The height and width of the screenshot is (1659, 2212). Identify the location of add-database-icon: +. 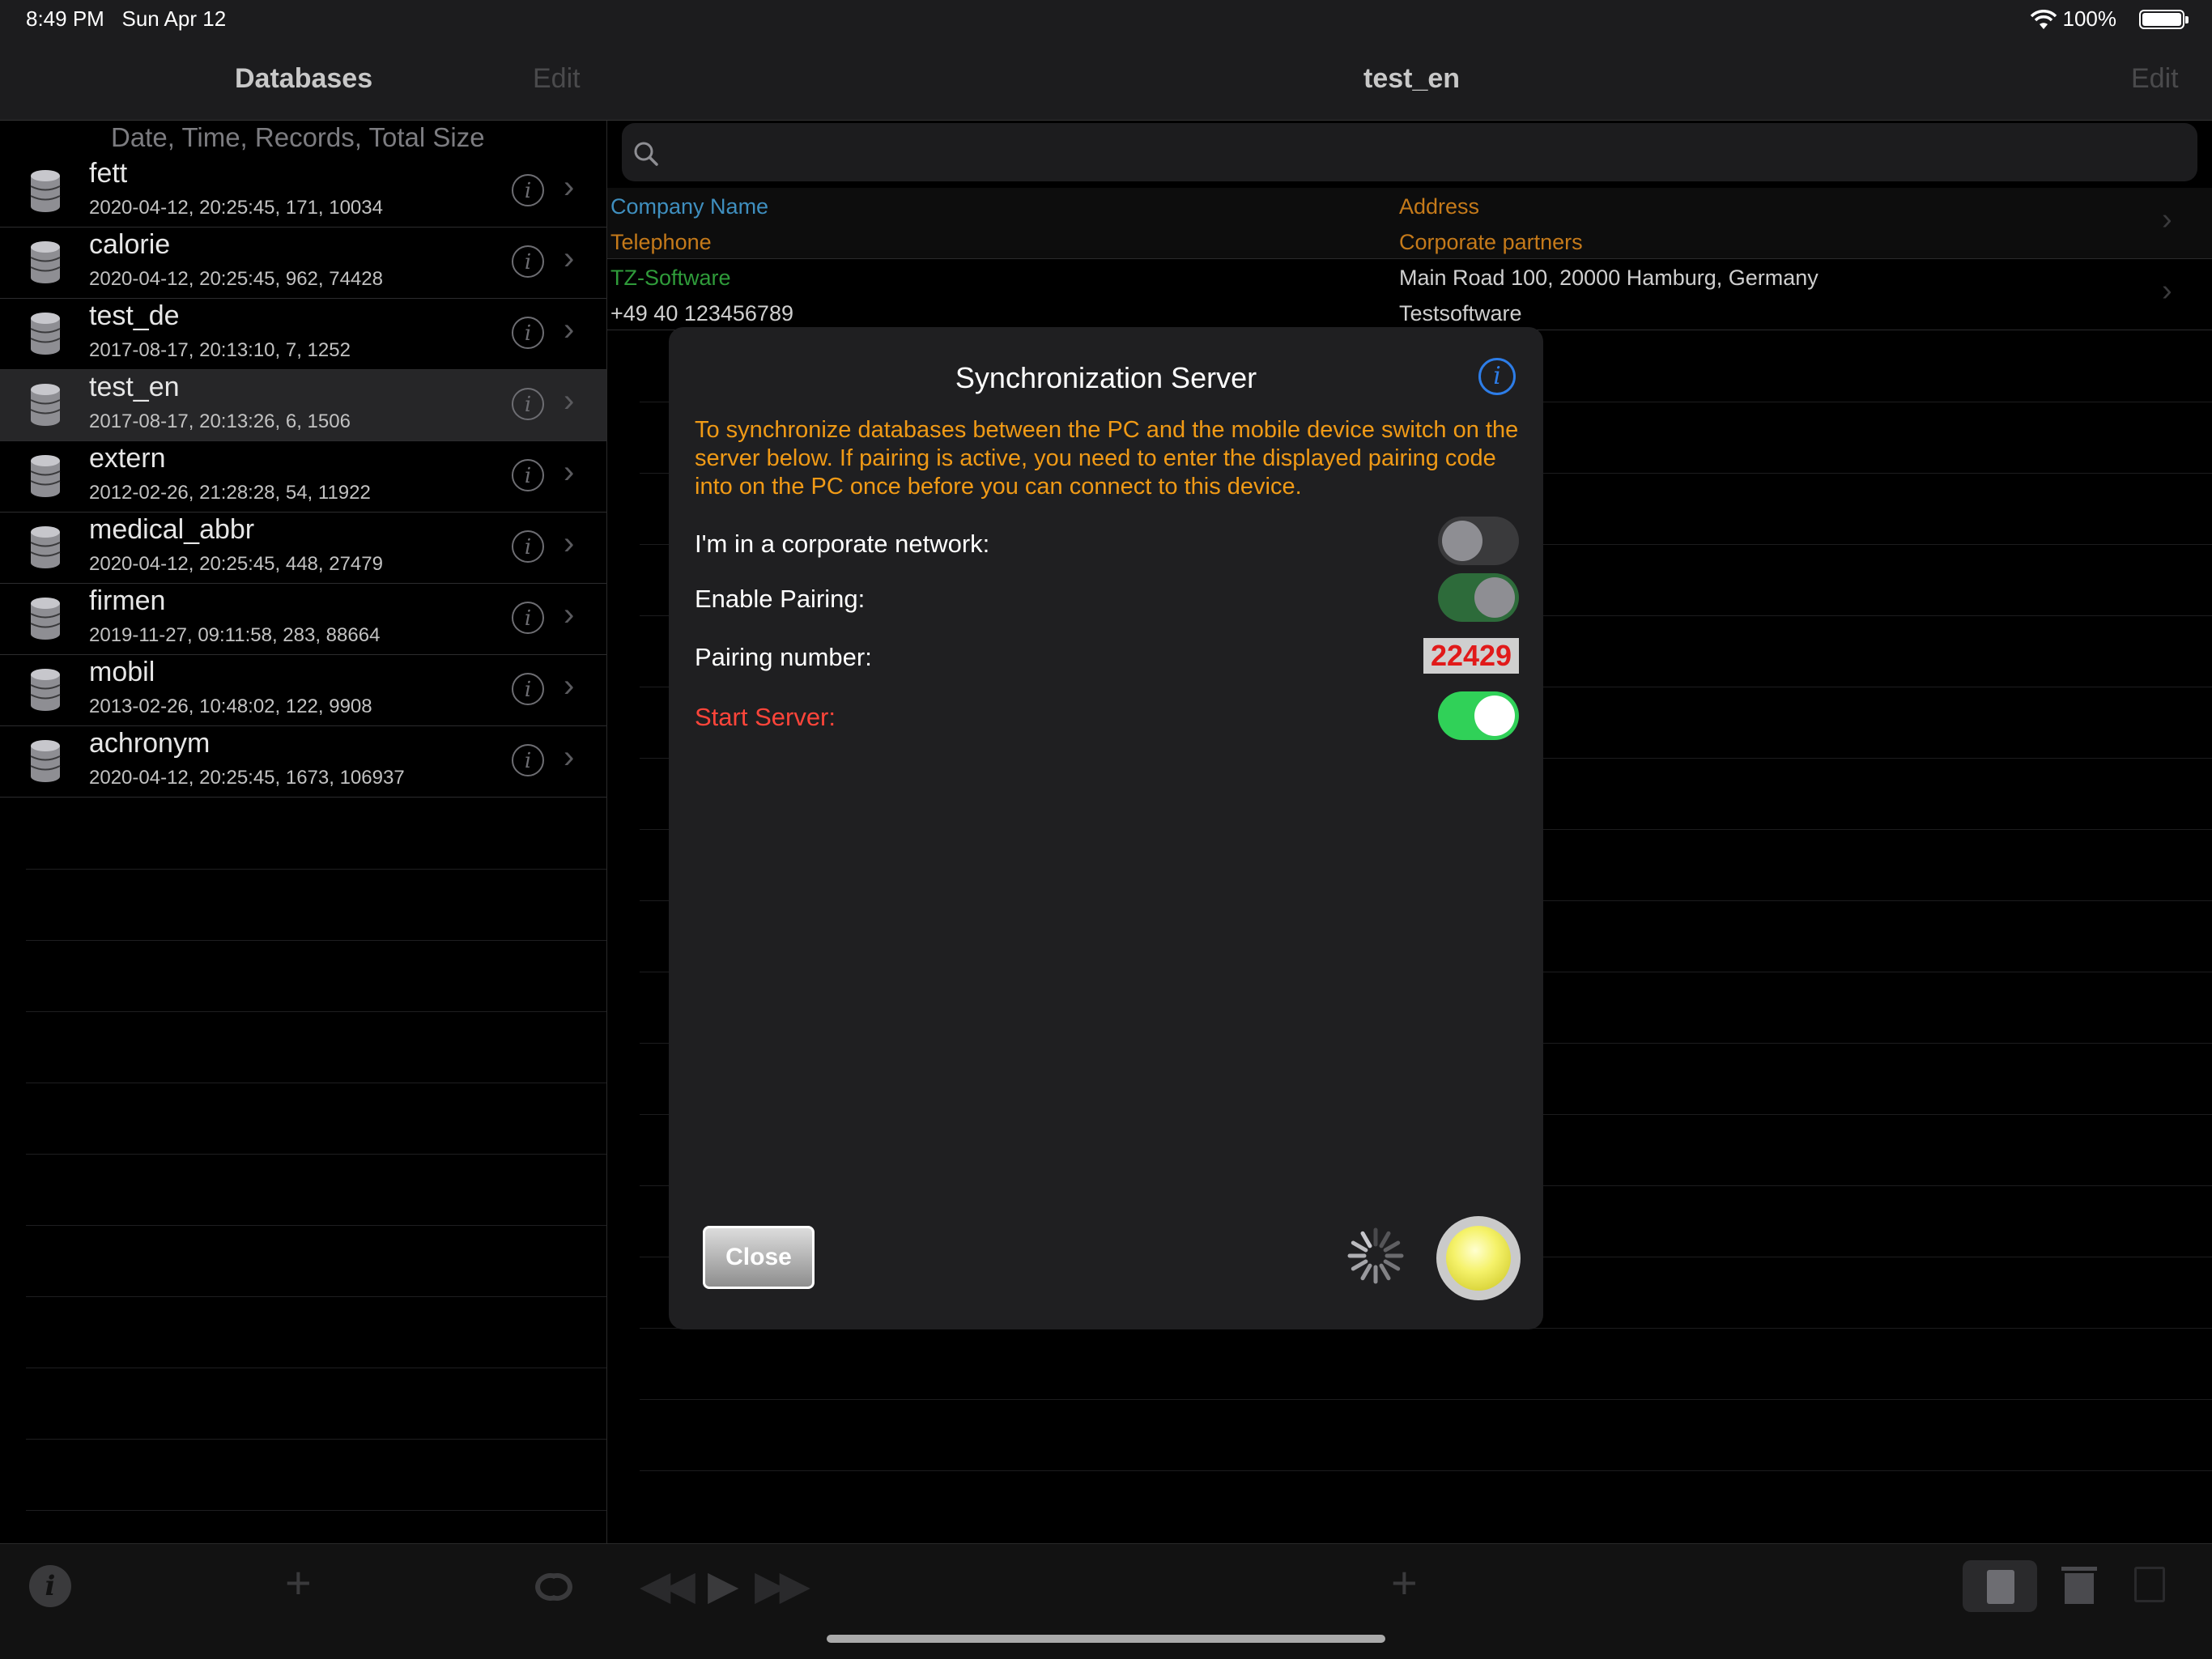
(299, 1583).